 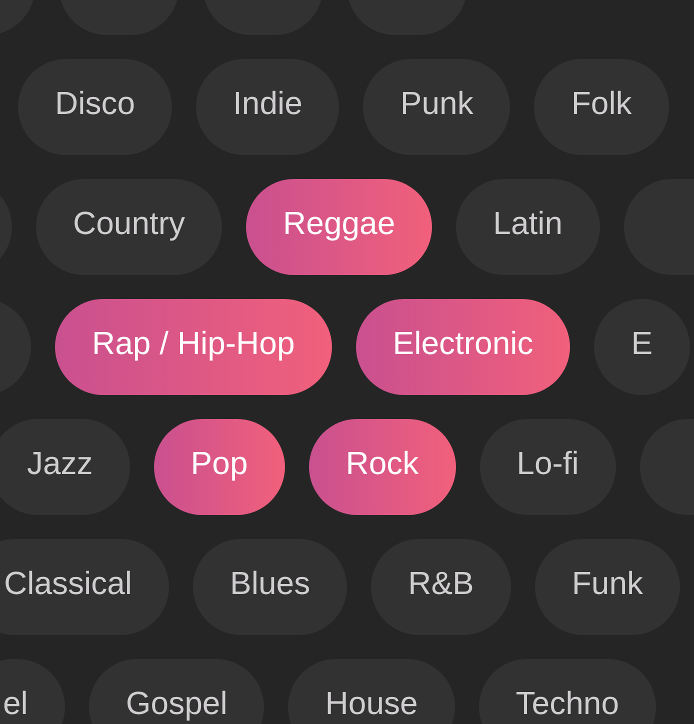 What do you see at coordinates (436, 107) in the screenshot?
I see `genre-chip: Punk` at bounding box center [436, 107].